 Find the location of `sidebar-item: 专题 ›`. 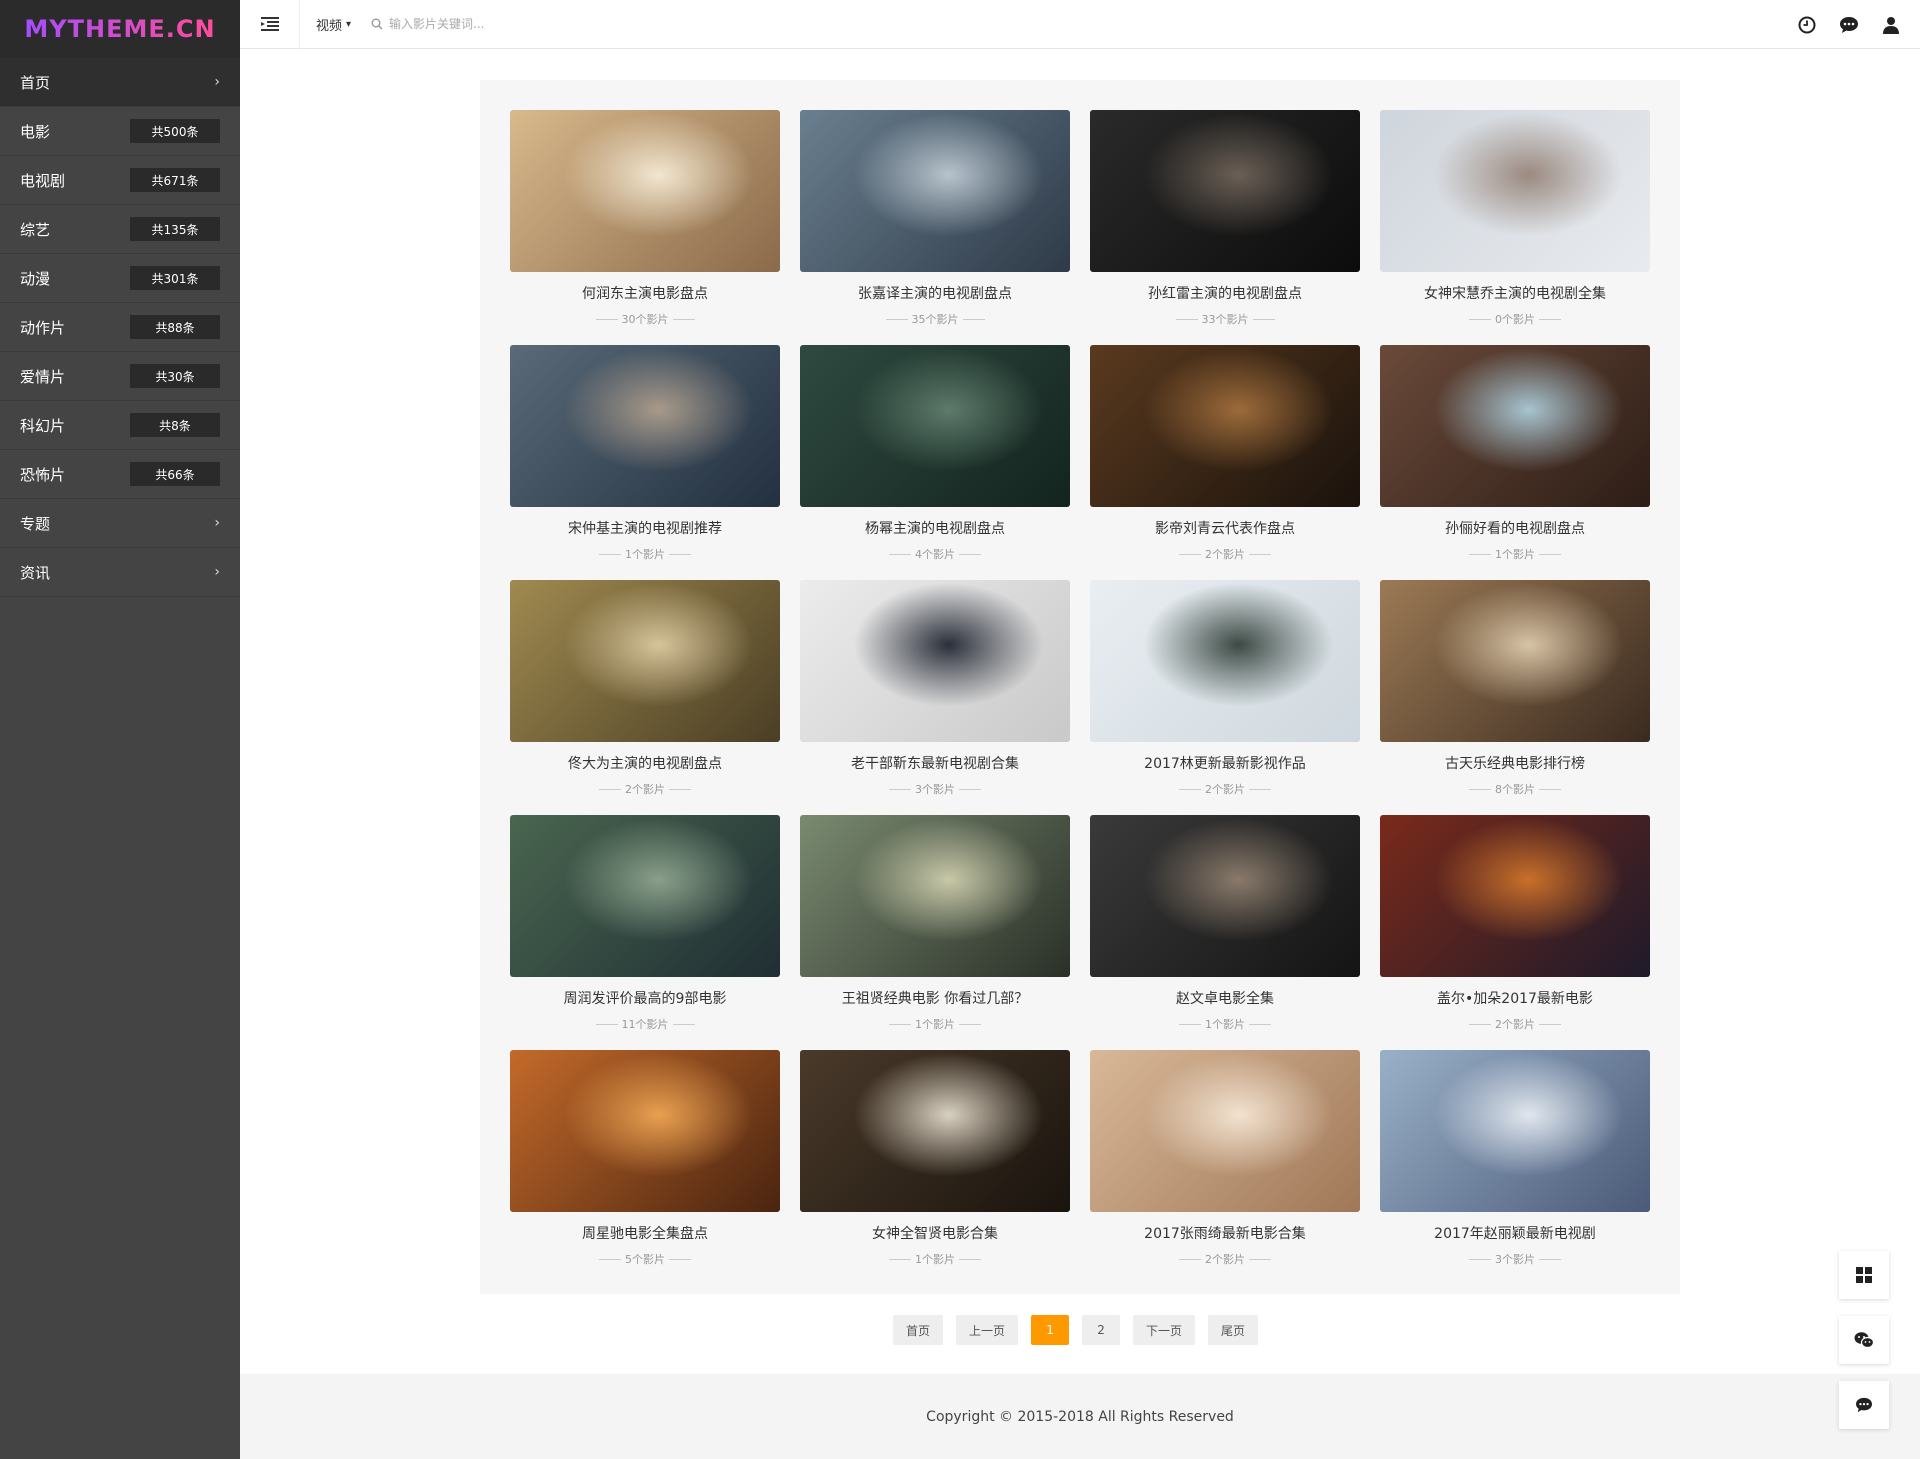

sidebar-item: 专题 › is located at coordinates (120, 523).